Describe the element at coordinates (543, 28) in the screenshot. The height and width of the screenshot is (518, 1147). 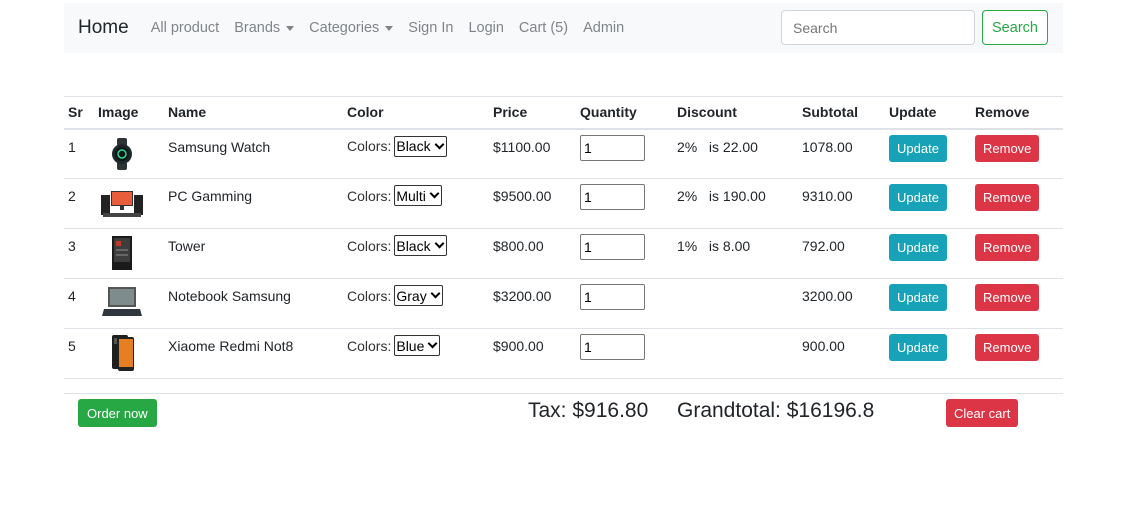
I see `nav-cart: Cart (5)` at that location.